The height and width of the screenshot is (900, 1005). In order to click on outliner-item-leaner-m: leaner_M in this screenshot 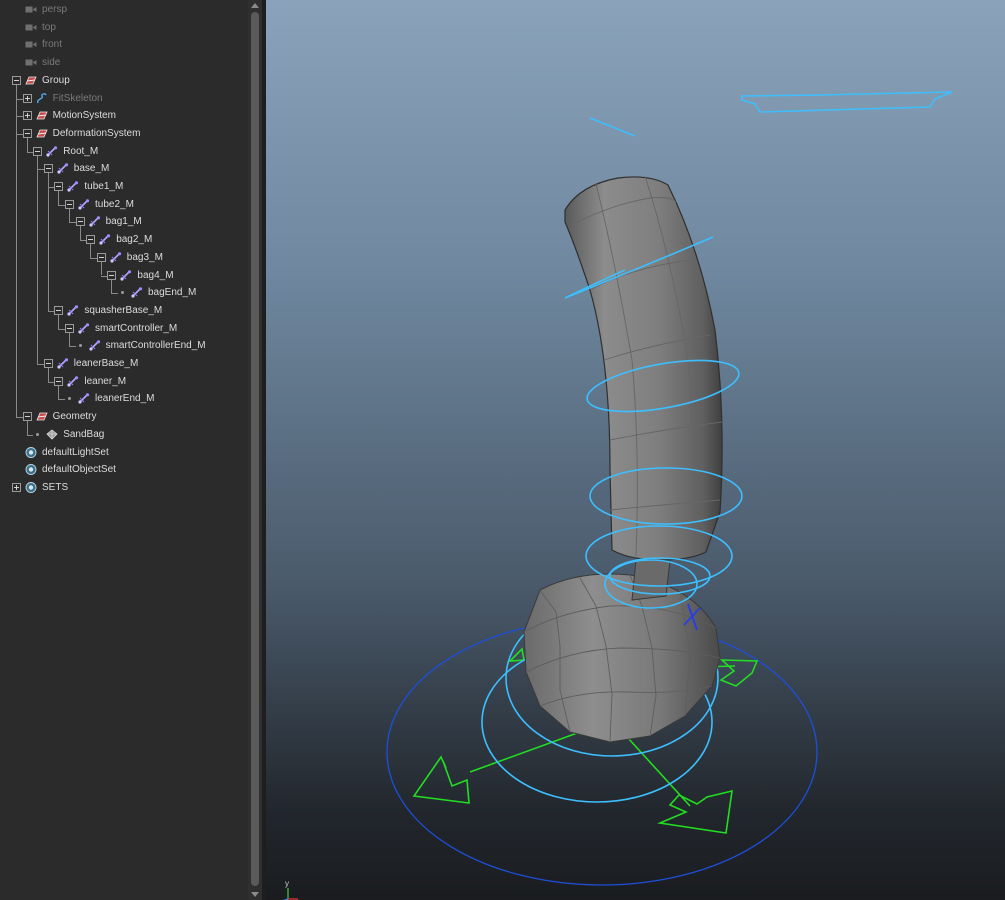, I will do `click(123, 381)`.